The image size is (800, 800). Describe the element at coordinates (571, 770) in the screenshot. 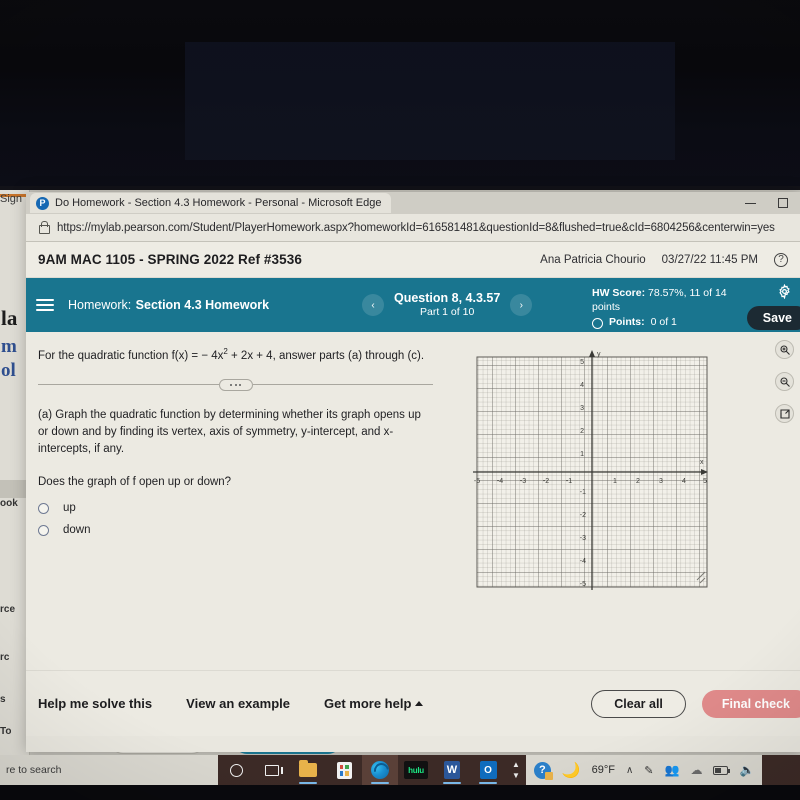

I see `weather-moon-icon: 🌙` at that location.